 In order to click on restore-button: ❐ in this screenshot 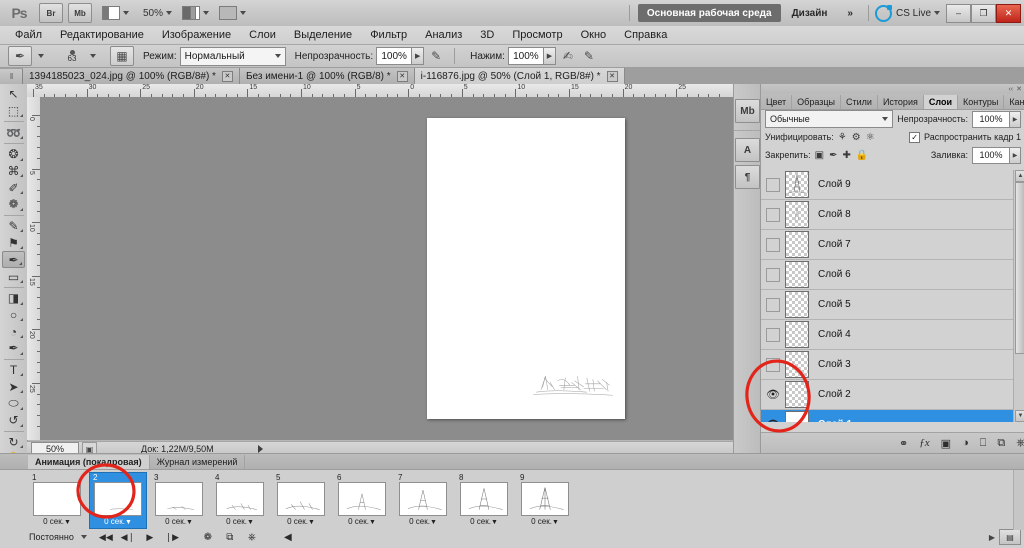, I will do `click(983, 13)`.